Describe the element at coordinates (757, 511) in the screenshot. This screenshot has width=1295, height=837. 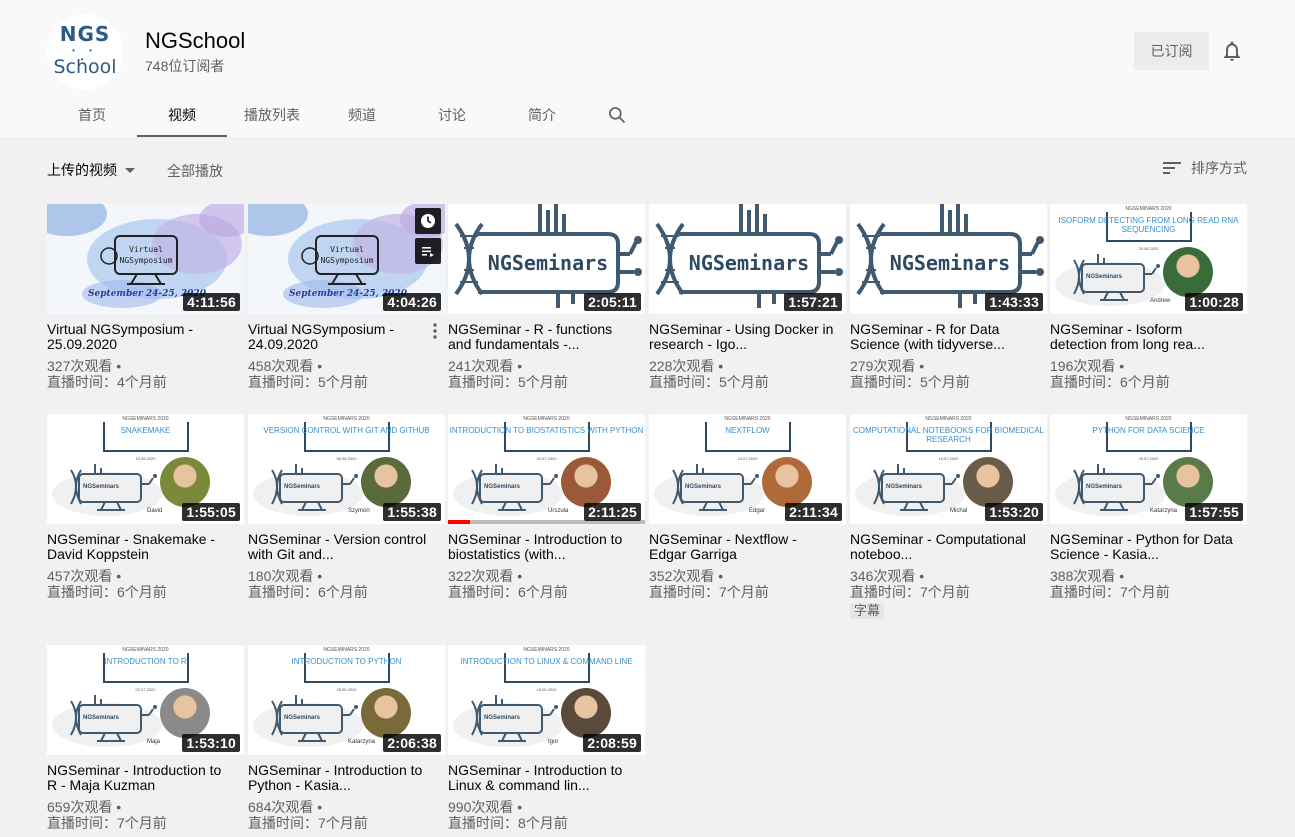
I see `speaker-name: Edgar` at that location.